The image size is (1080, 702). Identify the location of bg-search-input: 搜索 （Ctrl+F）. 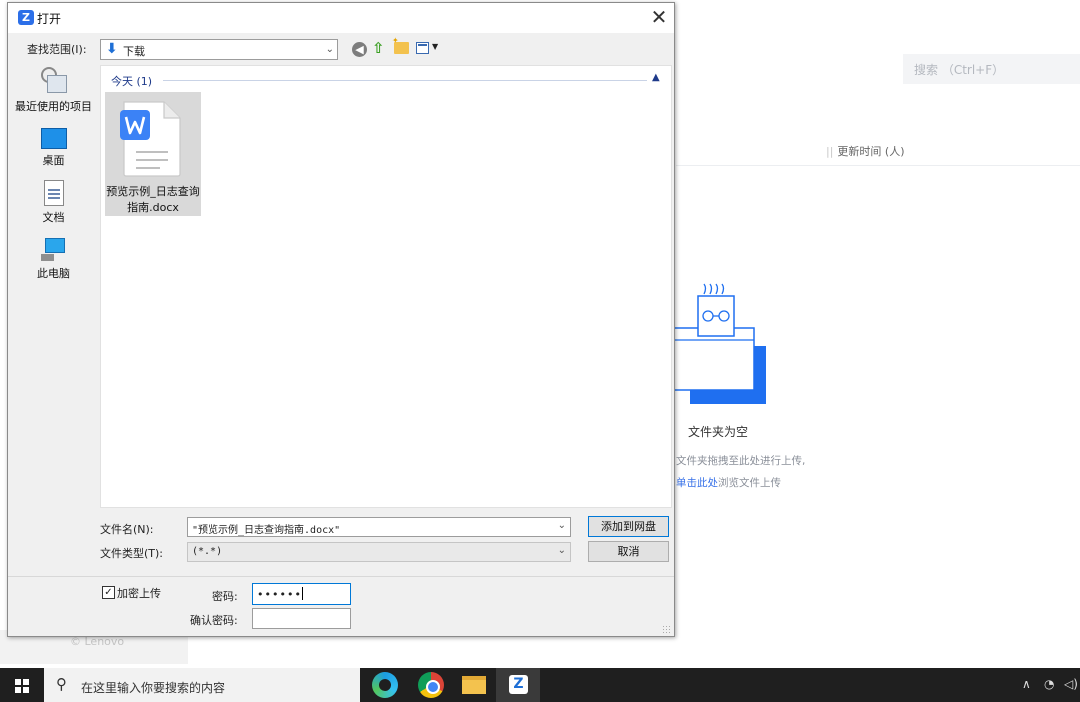
(991, 69).